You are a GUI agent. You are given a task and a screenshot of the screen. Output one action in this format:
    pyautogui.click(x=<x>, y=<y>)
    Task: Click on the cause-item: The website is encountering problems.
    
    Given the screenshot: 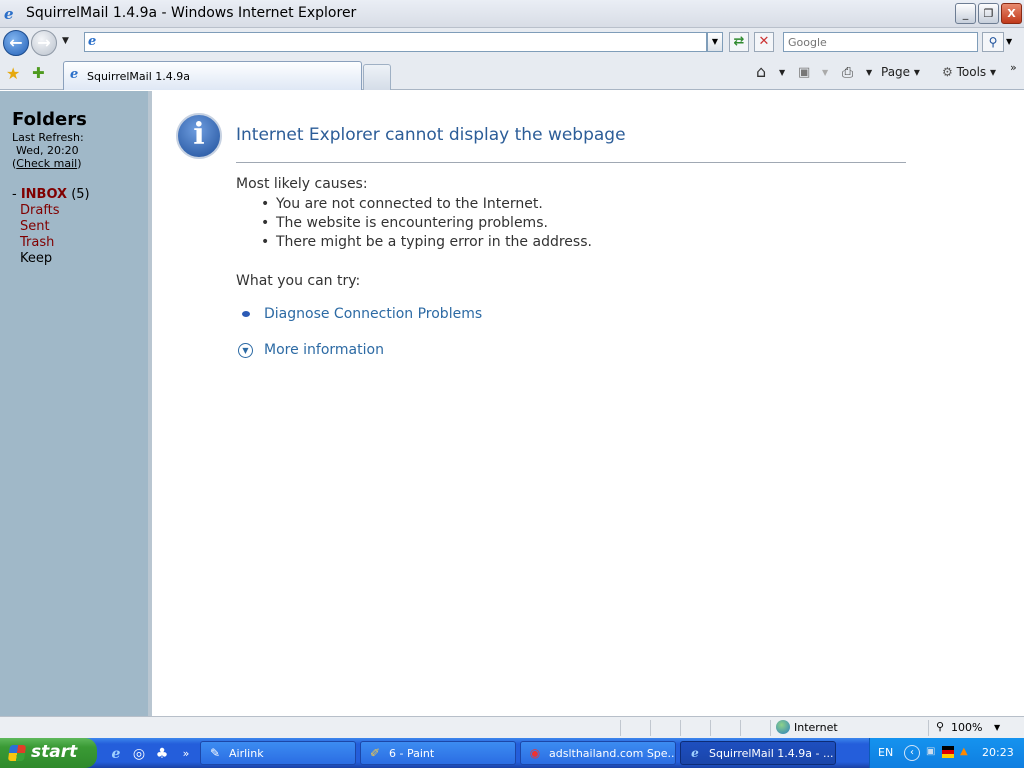 What is the action you would take?
    pyautogui.click(x=426, y=224)
    